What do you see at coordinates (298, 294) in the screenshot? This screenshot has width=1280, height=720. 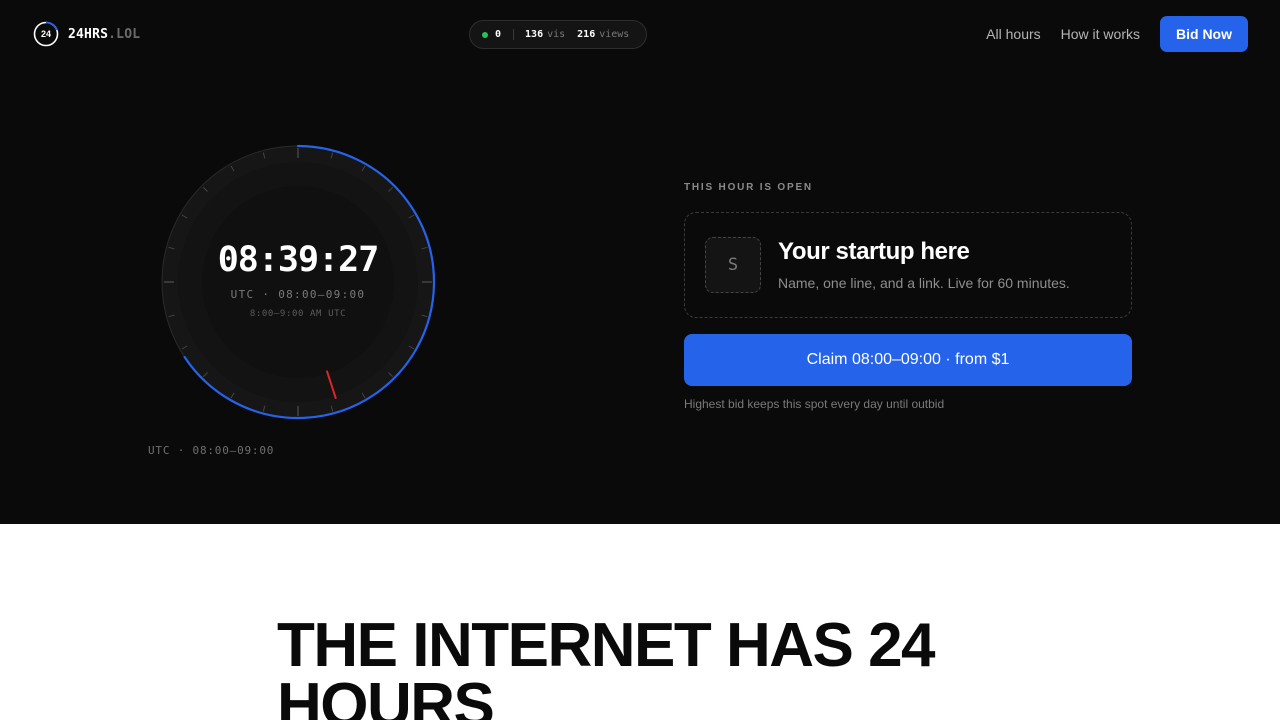 I see `clock-zone-line: UTC · 08:00–09:00` at bounding box center [298, 294].